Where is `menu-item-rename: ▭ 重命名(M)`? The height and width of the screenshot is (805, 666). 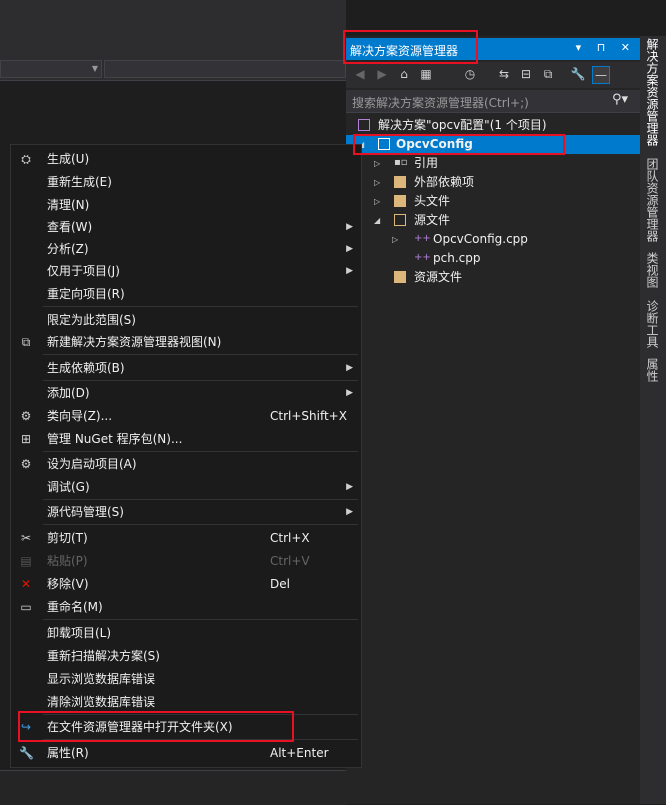 menu-item-rename: ▭ 重命名(M) is located at coordinates (186, 607).